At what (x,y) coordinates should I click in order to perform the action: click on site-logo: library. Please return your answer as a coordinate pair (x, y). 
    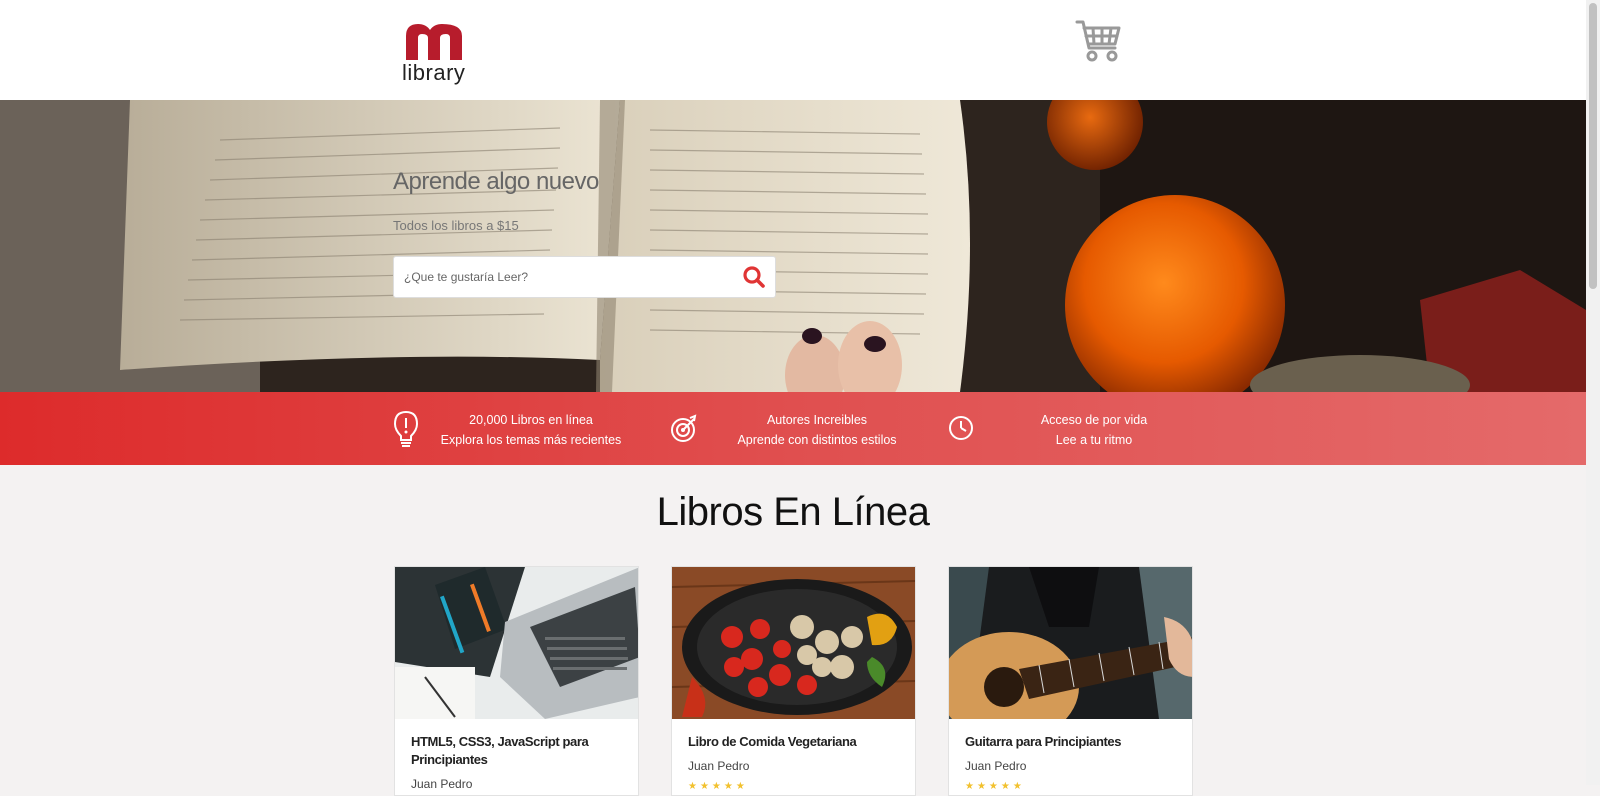
    Looking at the image, I should click on (435, 55).